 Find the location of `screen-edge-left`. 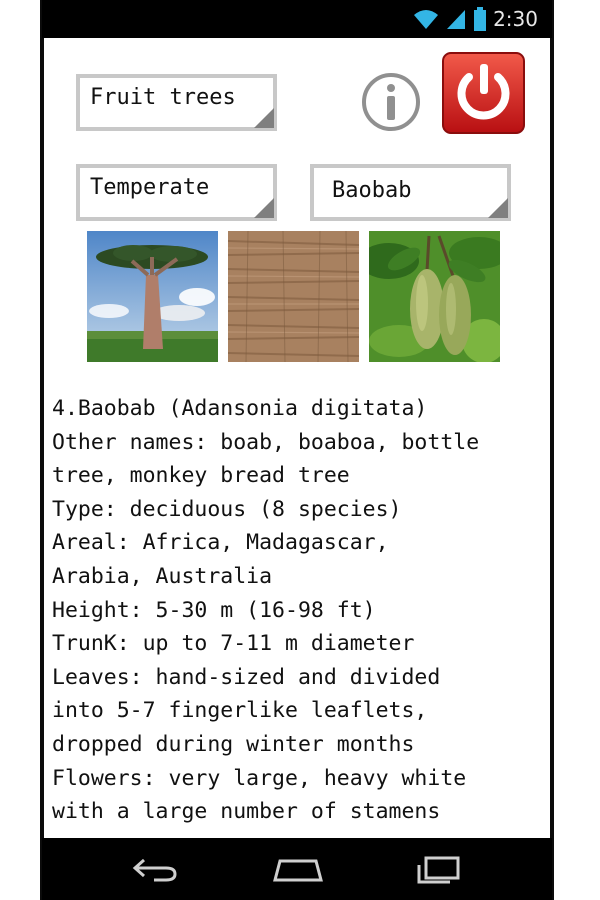

screen-edge-left is located at coordinates (42, 450).